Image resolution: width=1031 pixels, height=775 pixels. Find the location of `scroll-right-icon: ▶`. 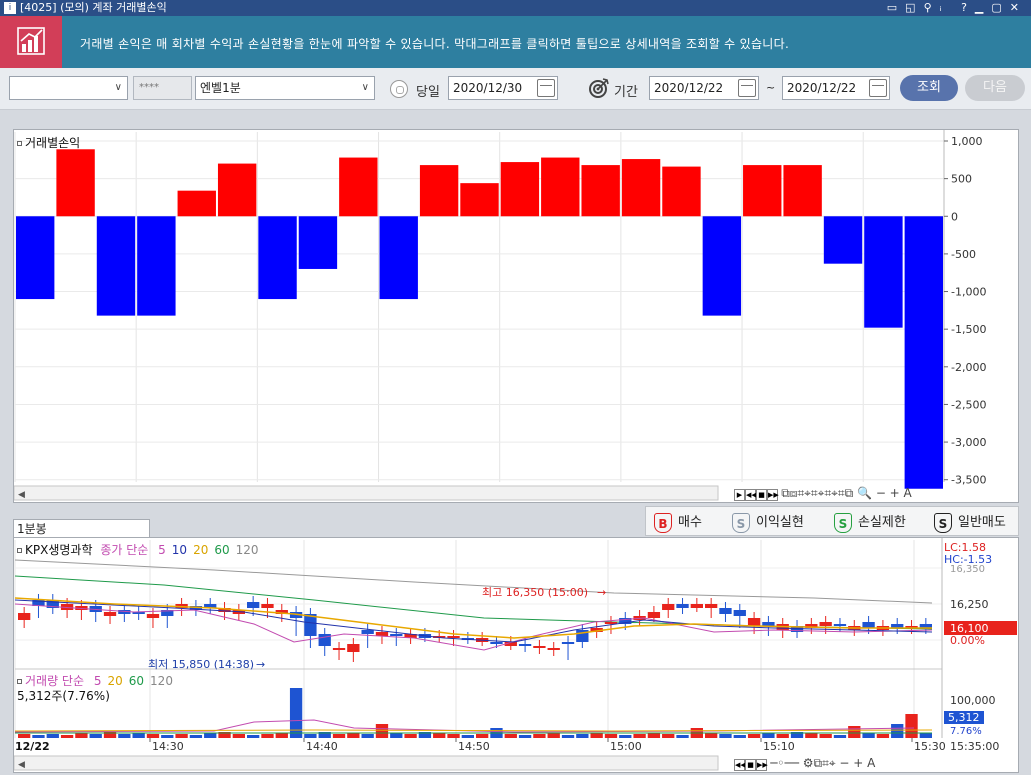

scroll-right-icon: ▶ is located at coordinates (739, 495).